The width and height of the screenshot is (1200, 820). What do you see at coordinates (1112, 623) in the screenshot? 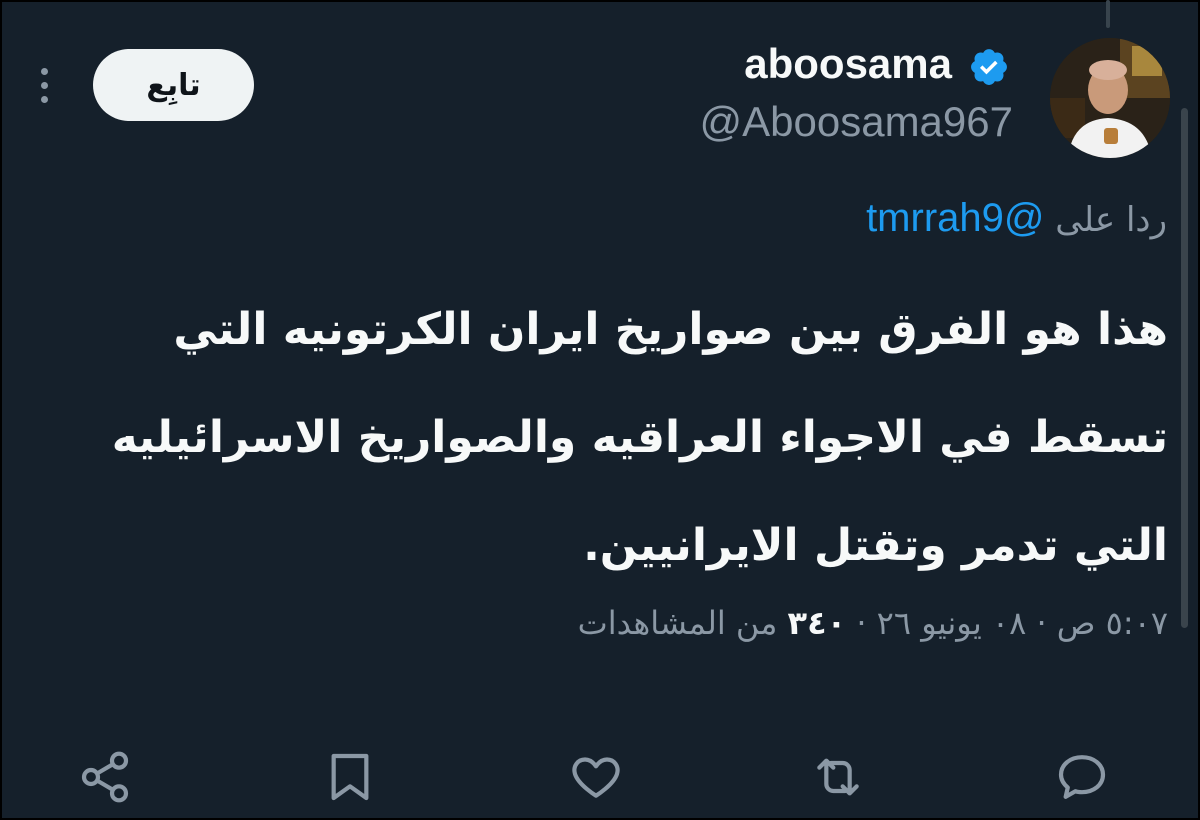
I see `tweet-time: ٥:٠٧ ص` at bounding box center [1112, 623].